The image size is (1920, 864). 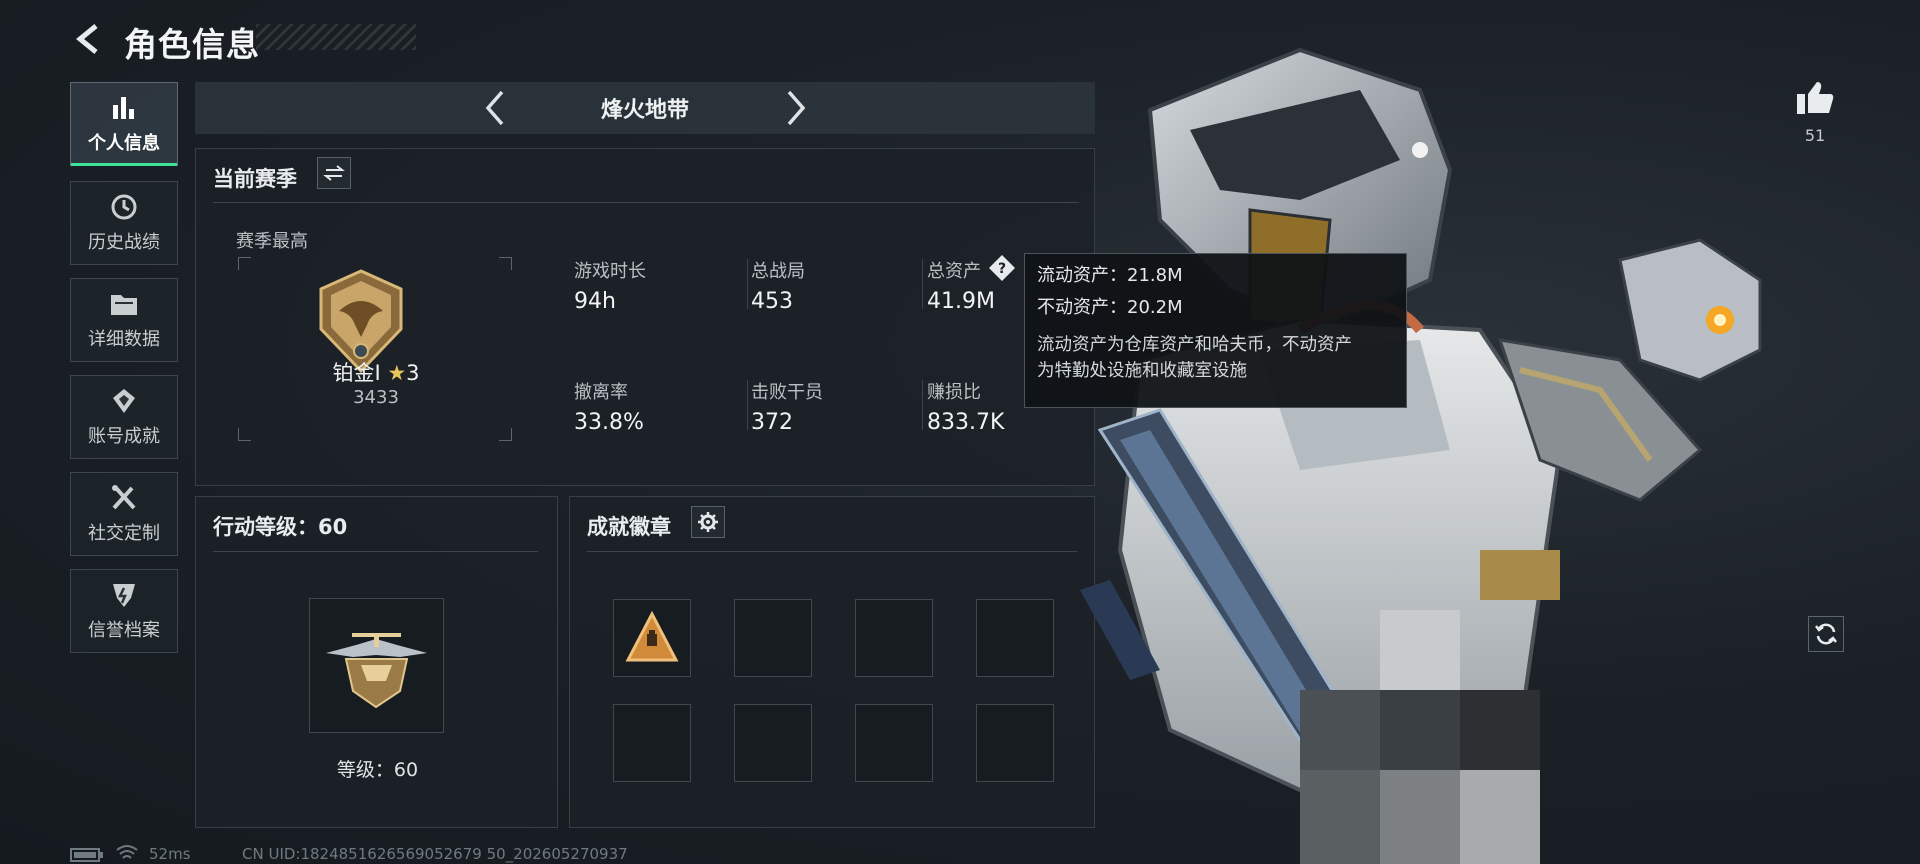 I want to click on fixed-assets-line: 不动资产：20.2M, so click(x=1110, y=307).